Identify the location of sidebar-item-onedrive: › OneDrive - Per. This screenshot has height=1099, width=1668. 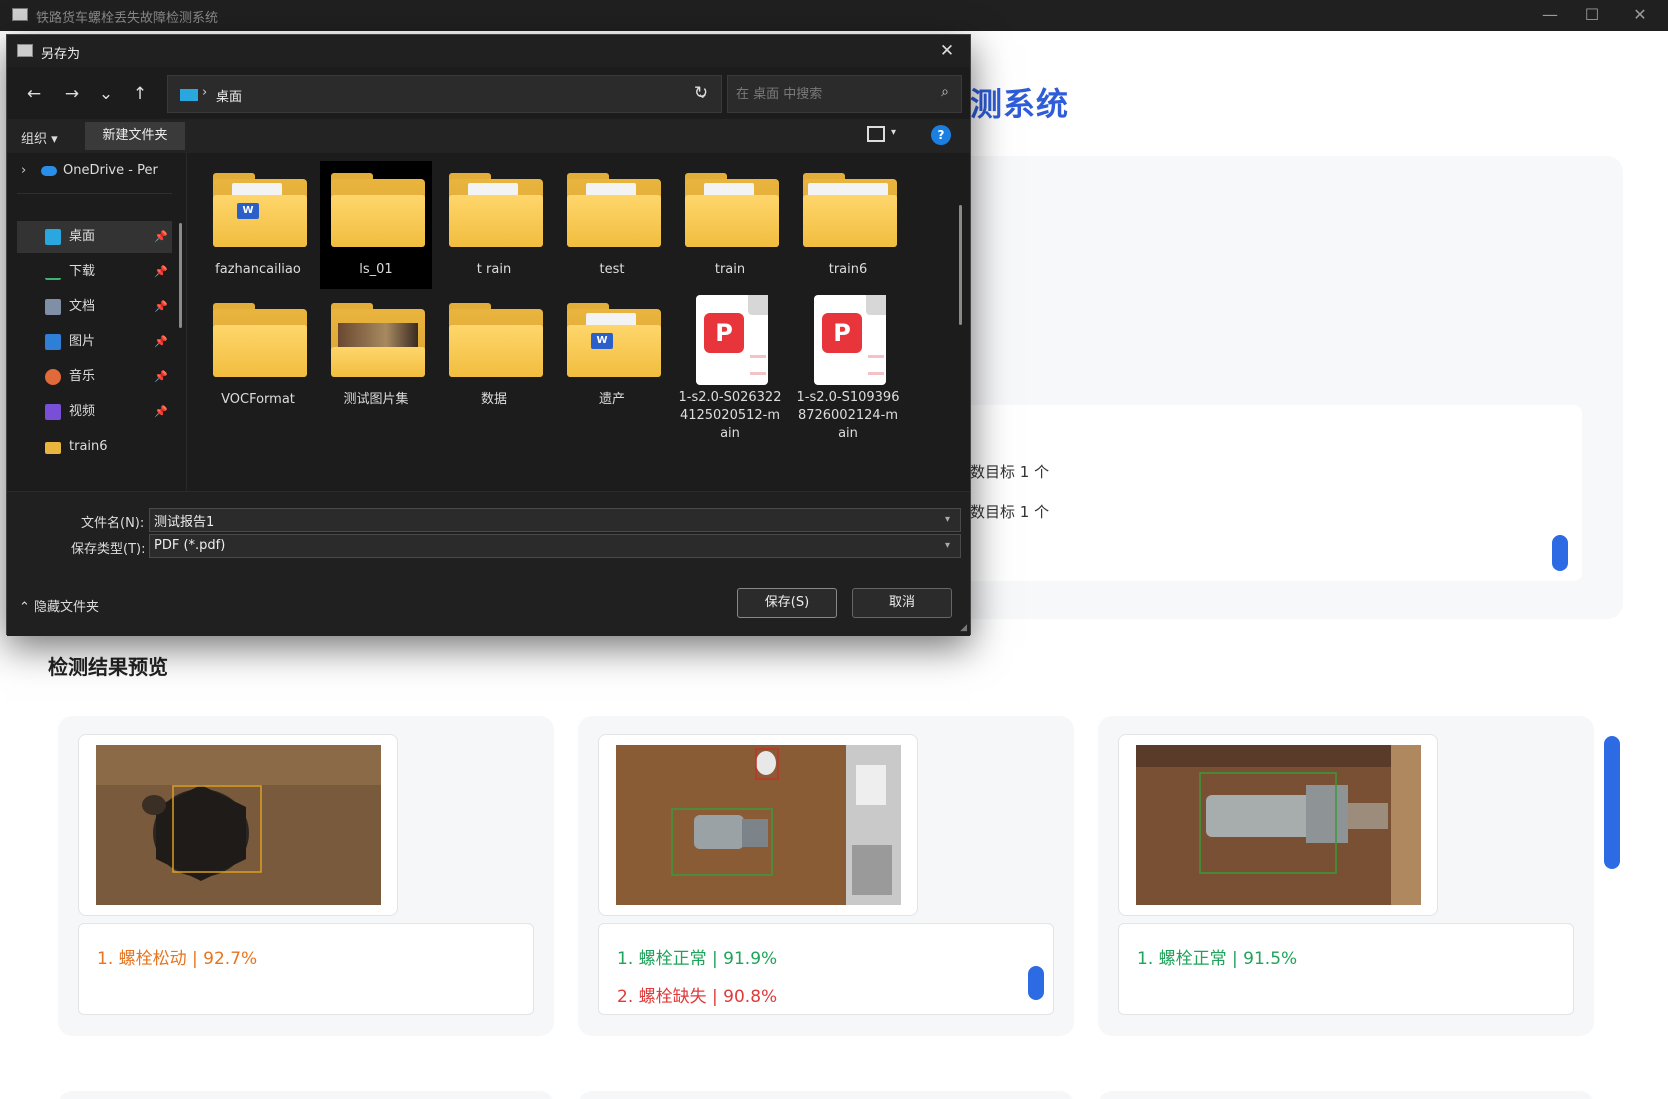
(94, 171).